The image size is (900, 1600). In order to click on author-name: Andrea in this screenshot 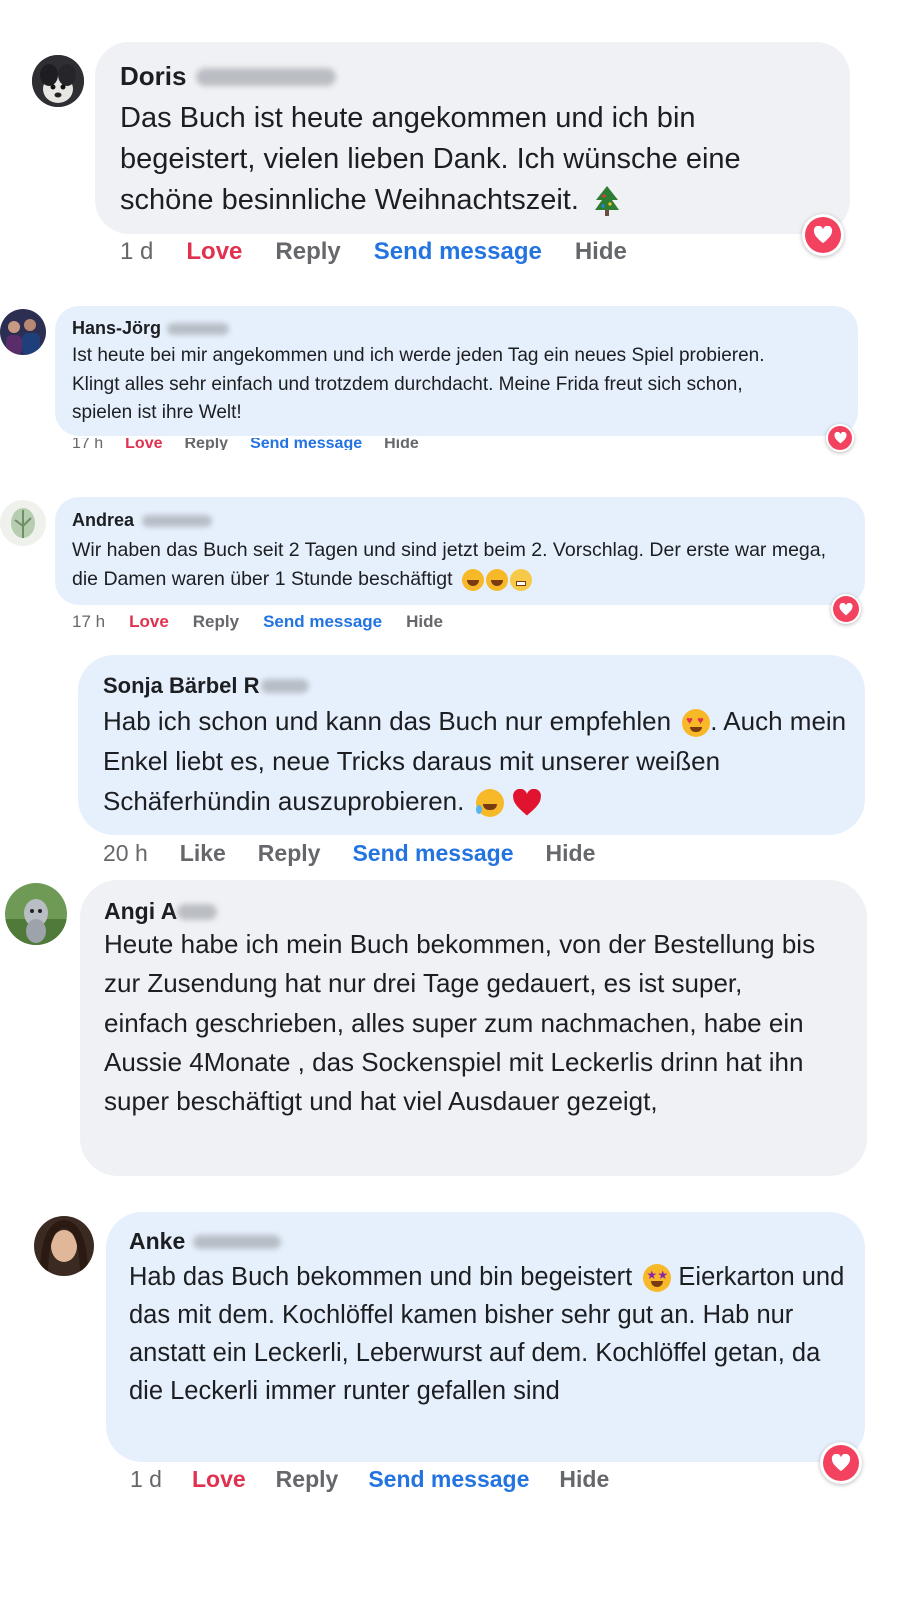, I will do `click(142, 520)`.